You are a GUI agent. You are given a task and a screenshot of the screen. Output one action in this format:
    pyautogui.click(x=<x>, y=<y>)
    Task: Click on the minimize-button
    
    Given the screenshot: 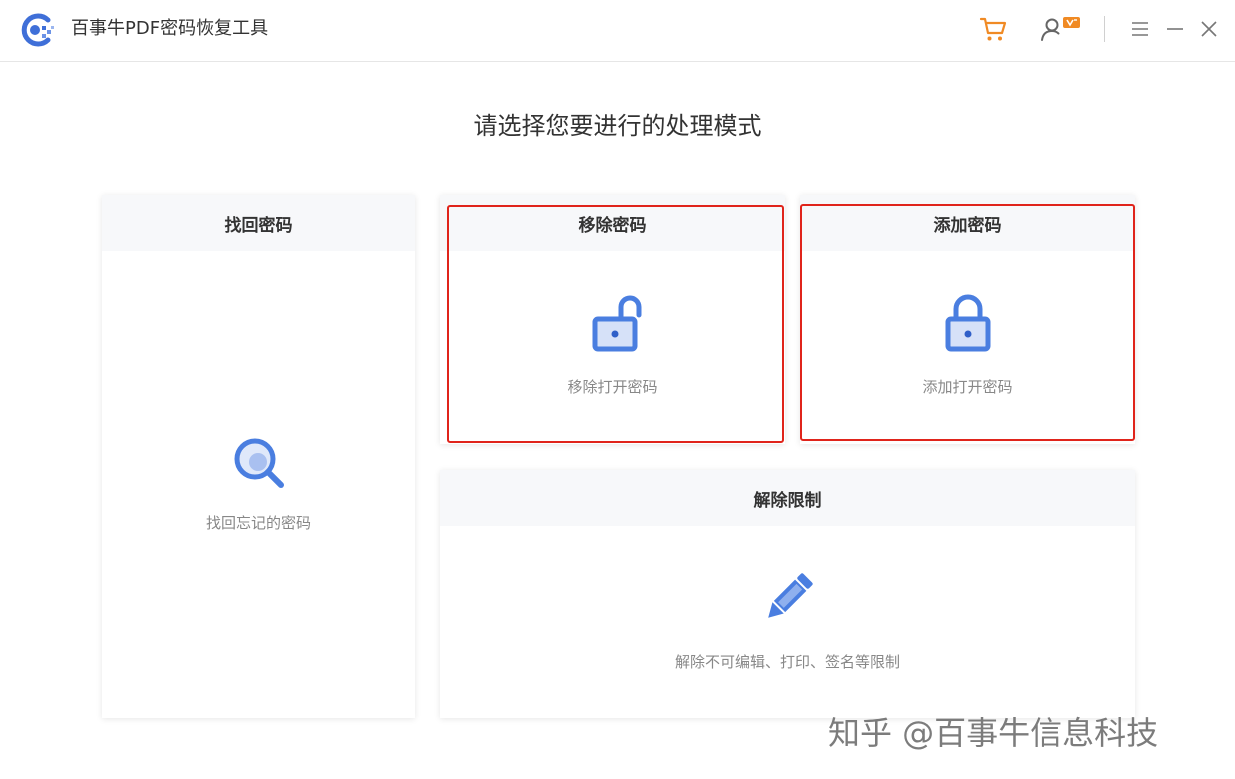 What is the action you would take?
    pyautogui.click(x=1175, y=29)
    